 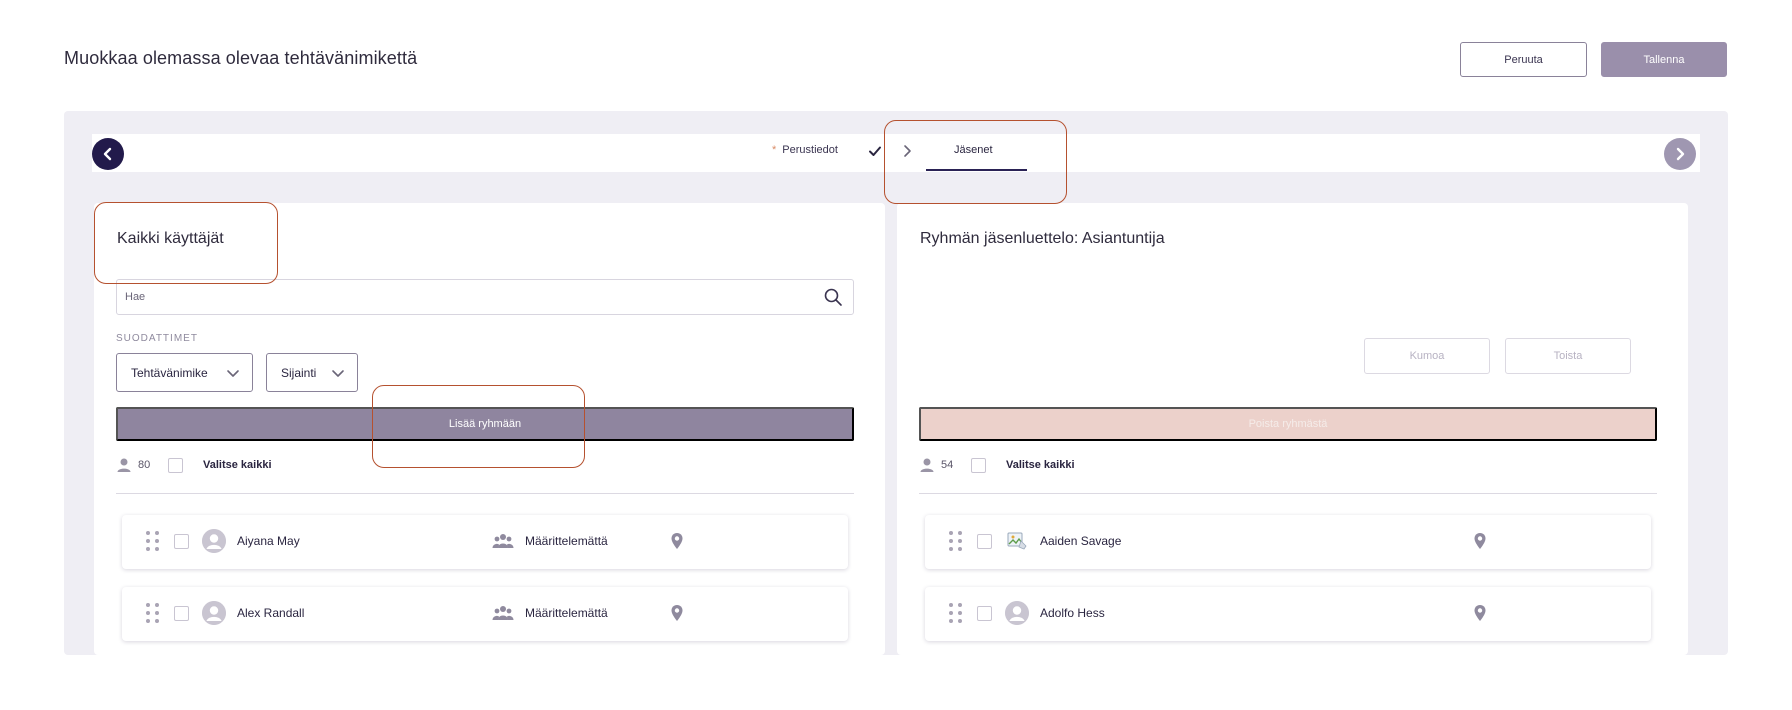 I want to click on step-basic-info: * Perustiedot, so click(x=805, y=150).